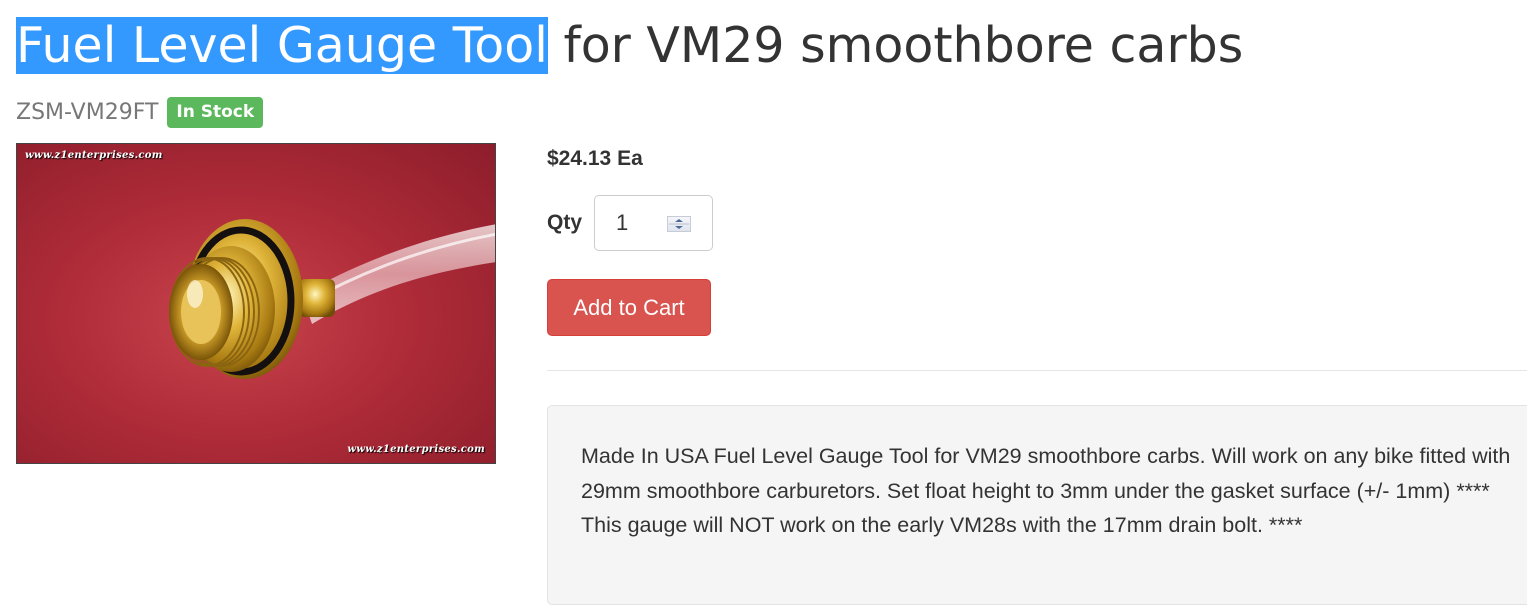 Image resolution: width=1527 pixels, height=605 pixels. Describe the element at coordinates (94, 155) in the screenshot. I see `image-watermark-top: www.z1enterprises.com` at that location.